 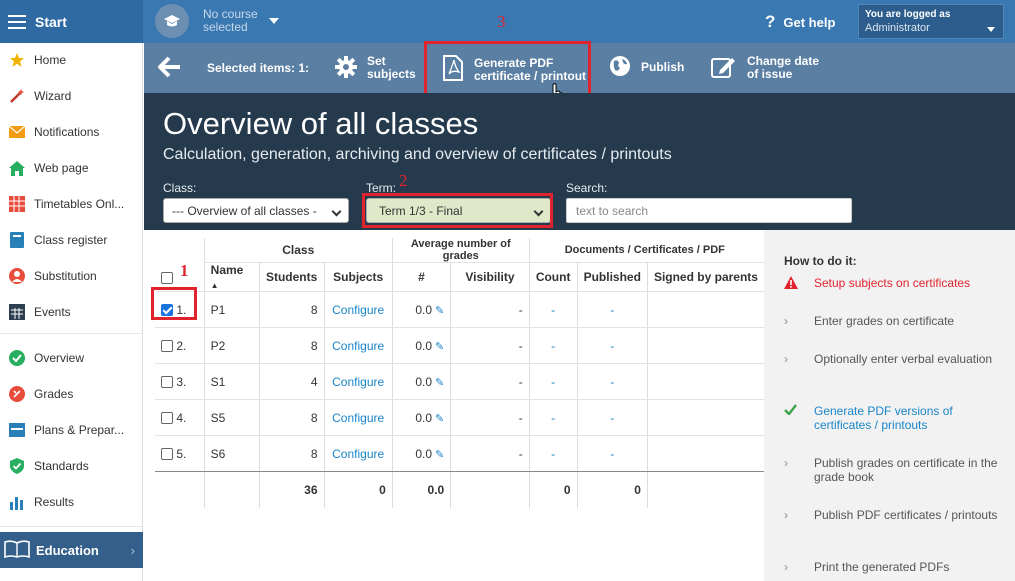 What do you see at coordinates (180, 489) in the screenshot?
I see `totals-spacer` at bounding box center [180, 489].